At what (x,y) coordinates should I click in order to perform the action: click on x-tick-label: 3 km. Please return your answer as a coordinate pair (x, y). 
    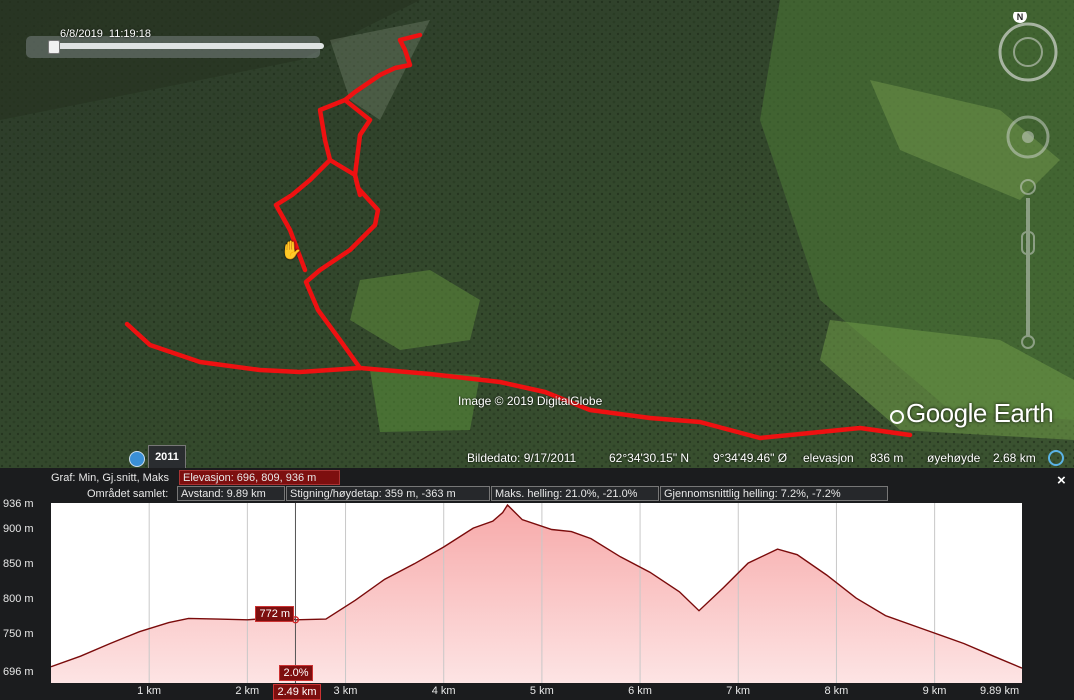
    Looking at the image, I should click on (345, 691).